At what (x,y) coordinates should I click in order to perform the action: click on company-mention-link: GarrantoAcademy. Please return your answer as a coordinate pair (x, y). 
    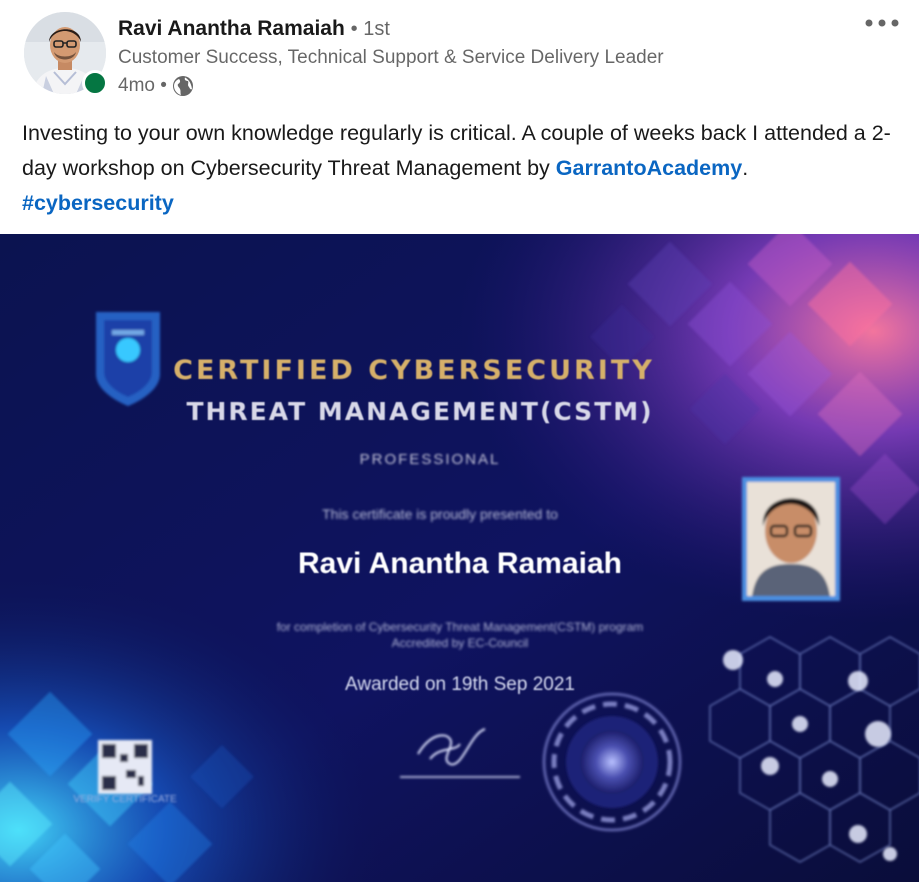
    Looking at the image, I should click on (649, 168).